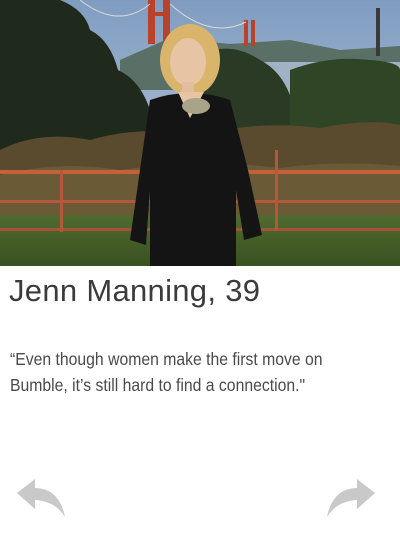  Describe the element at coordinates (108, 290) in the screenshot. I see `profile-name: Jenn Manning` at that location.